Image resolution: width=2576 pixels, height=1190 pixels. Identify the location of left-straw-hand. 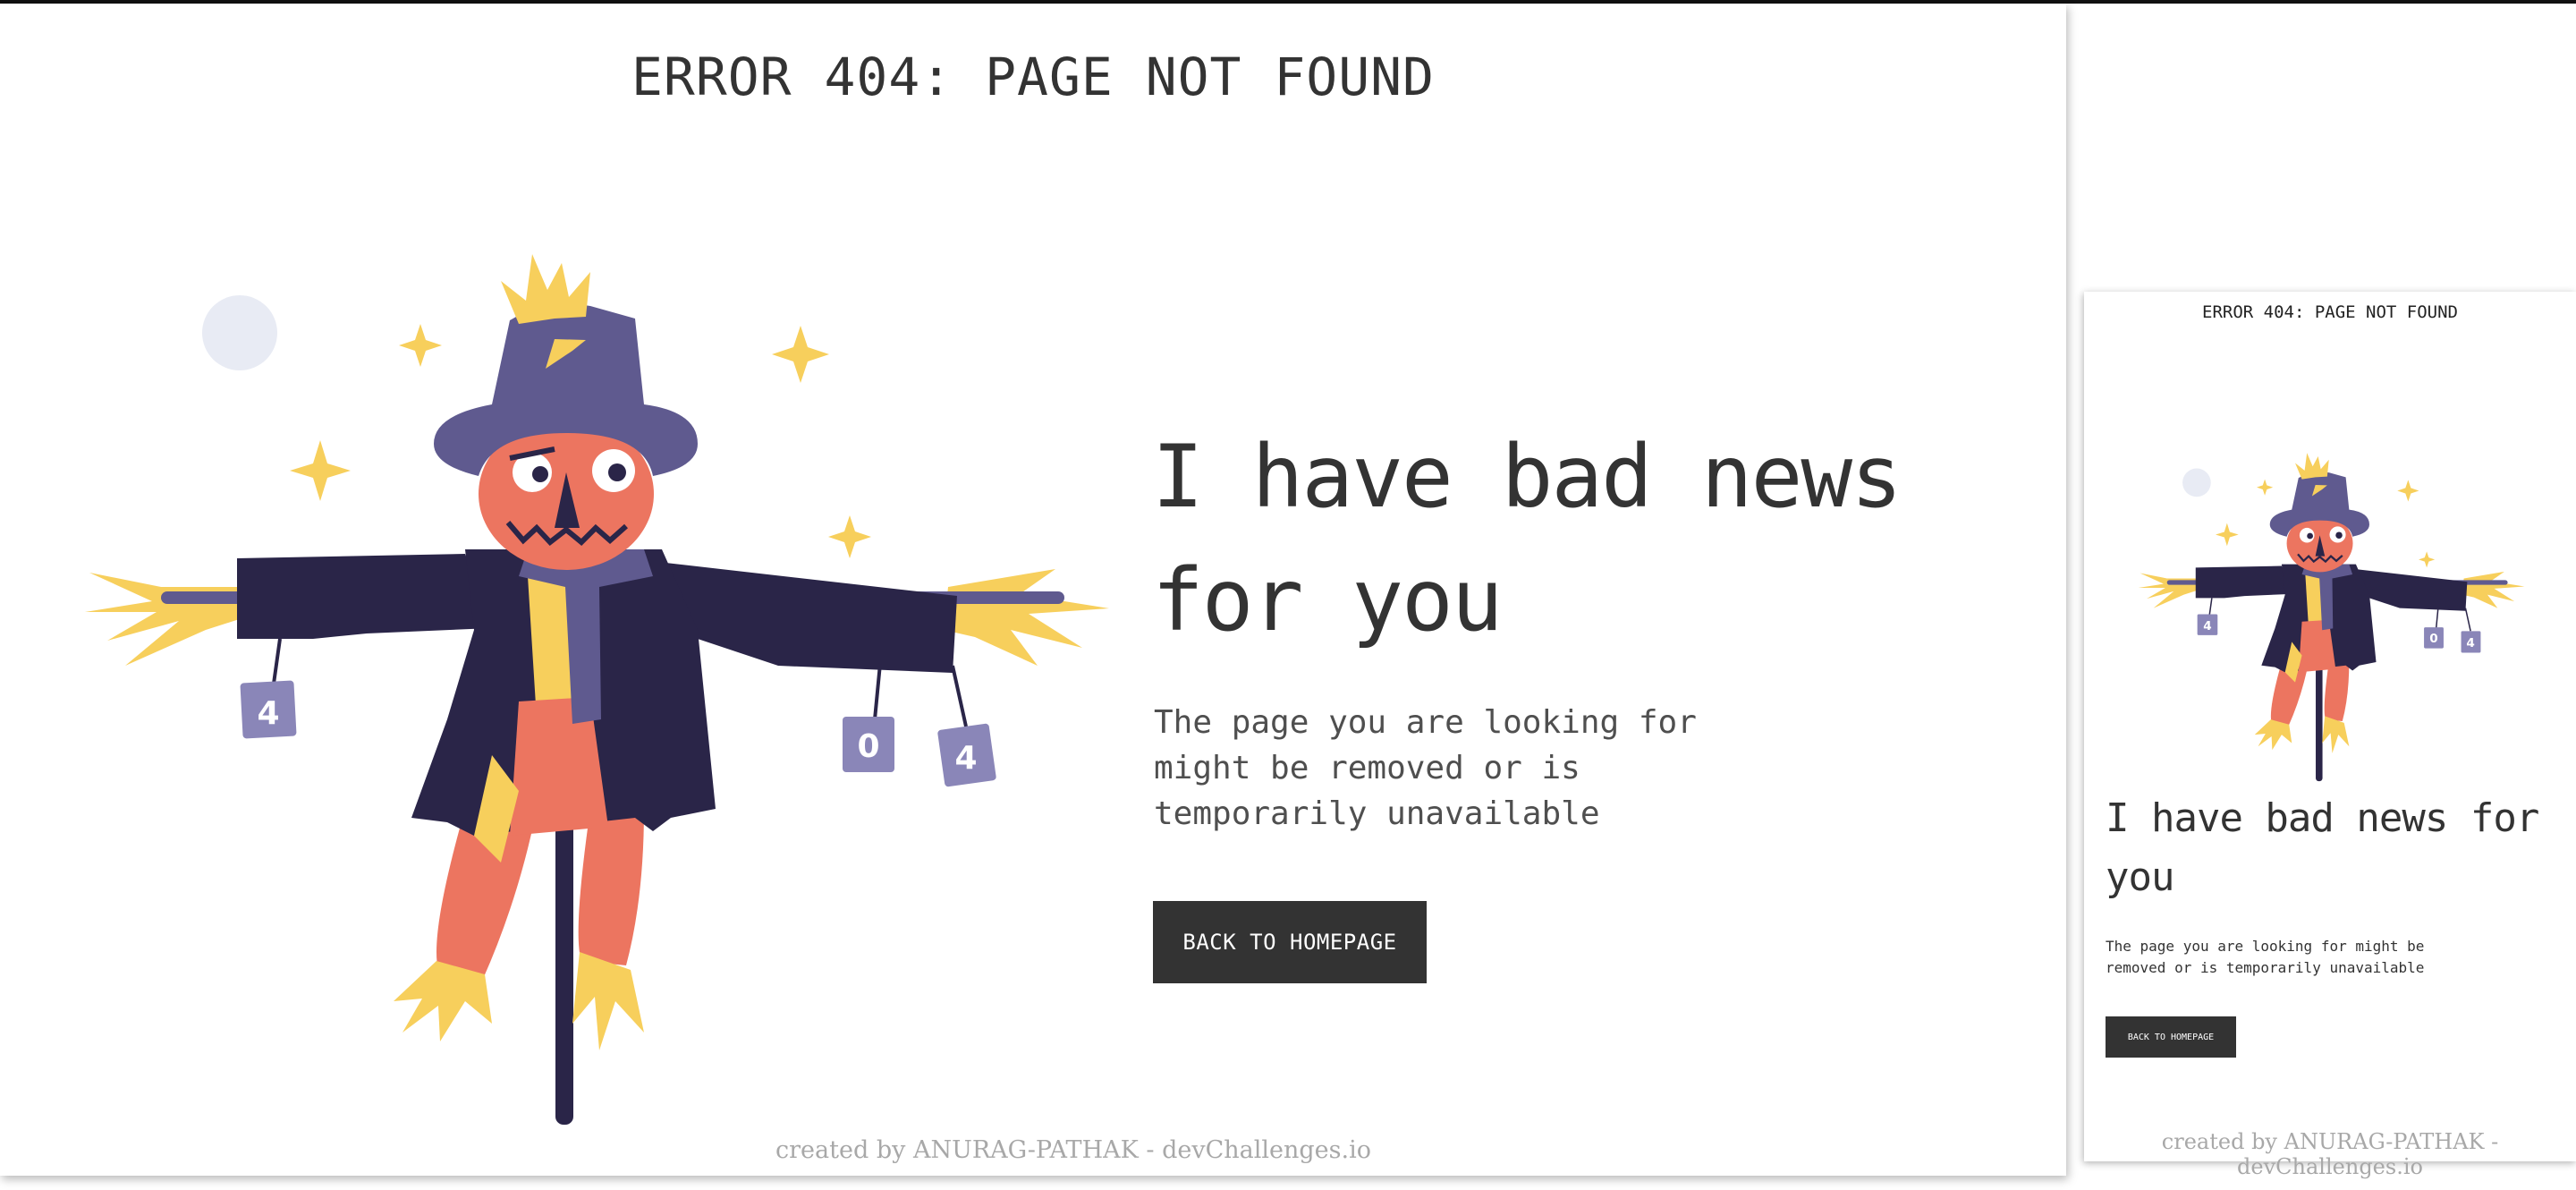
(167, 619).